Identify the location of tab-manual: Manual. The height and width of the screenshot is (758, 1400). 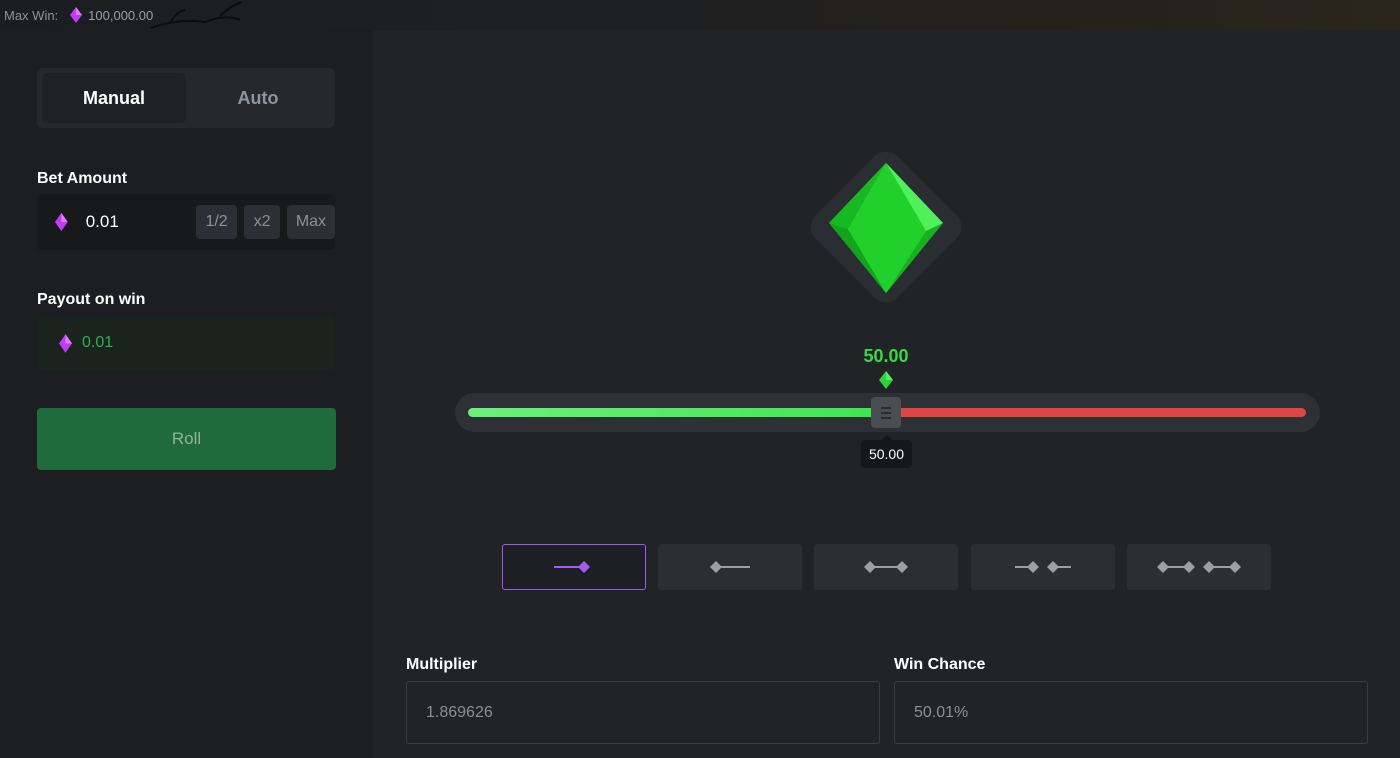
(114, 98).